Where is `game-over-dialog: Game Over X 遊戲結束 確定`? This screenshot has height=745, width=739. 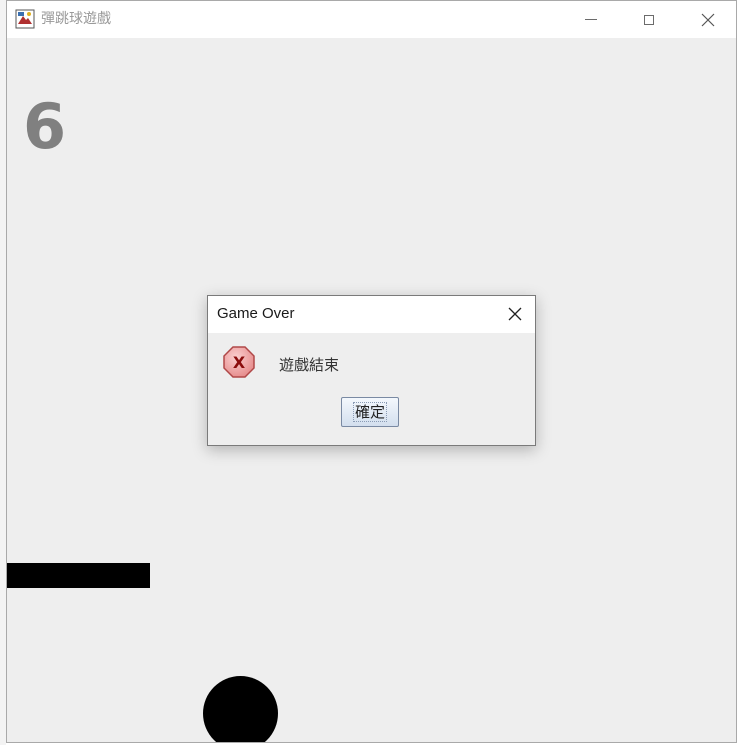 game-over-dialog: Game Over X 遊戲結束 確定 is located at coordinates (371, 370).